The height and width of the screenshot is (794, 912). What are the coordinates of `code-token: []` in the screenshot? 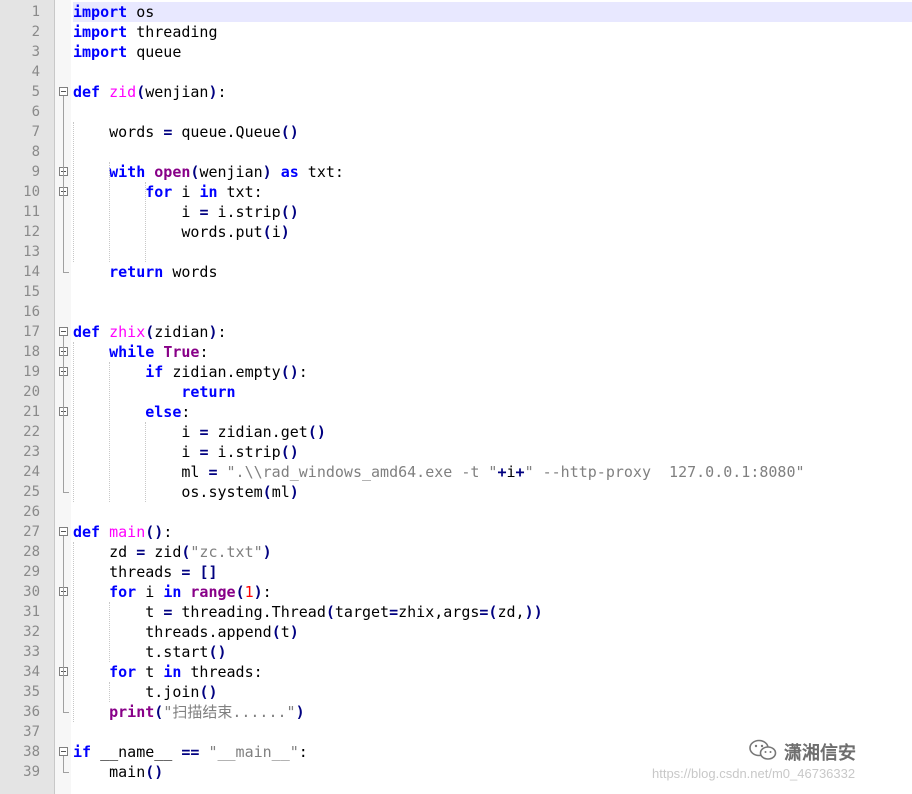 It's located at (208, 572).